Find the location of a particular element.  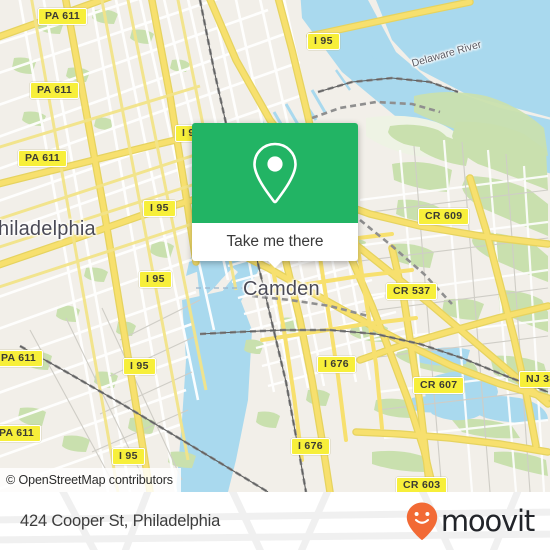

map-pin-icon is located at coordinates (275, 173).